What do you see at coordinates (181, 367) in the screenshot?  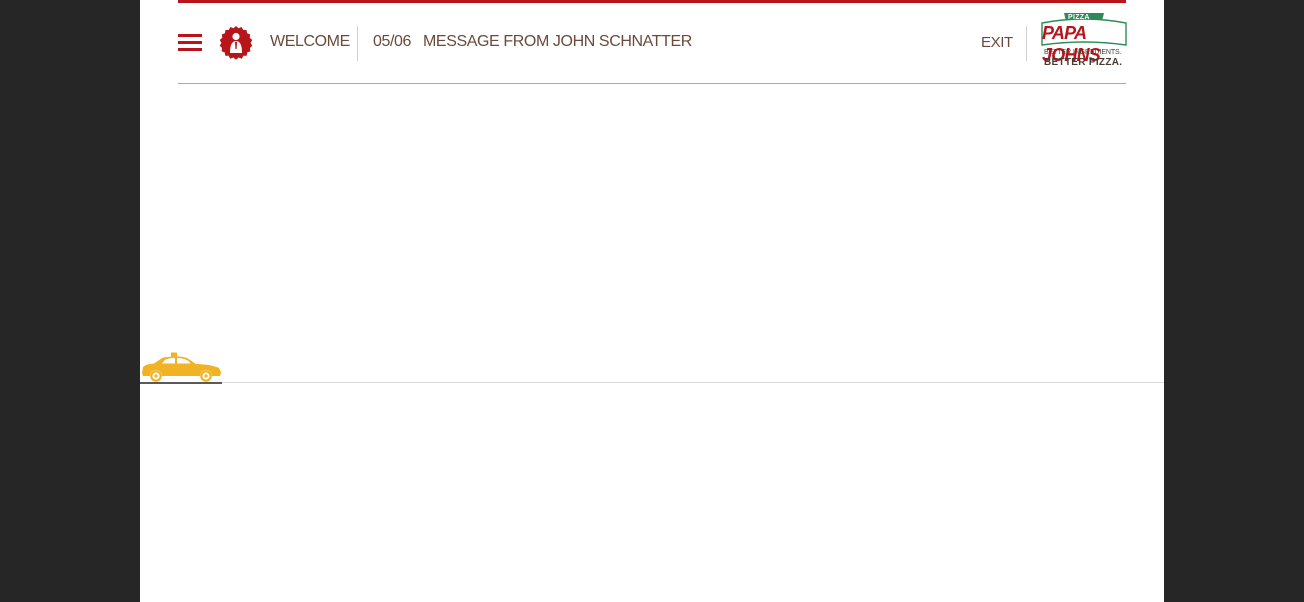 I see `taxi-car-icon` at bounding box center [181, 367].